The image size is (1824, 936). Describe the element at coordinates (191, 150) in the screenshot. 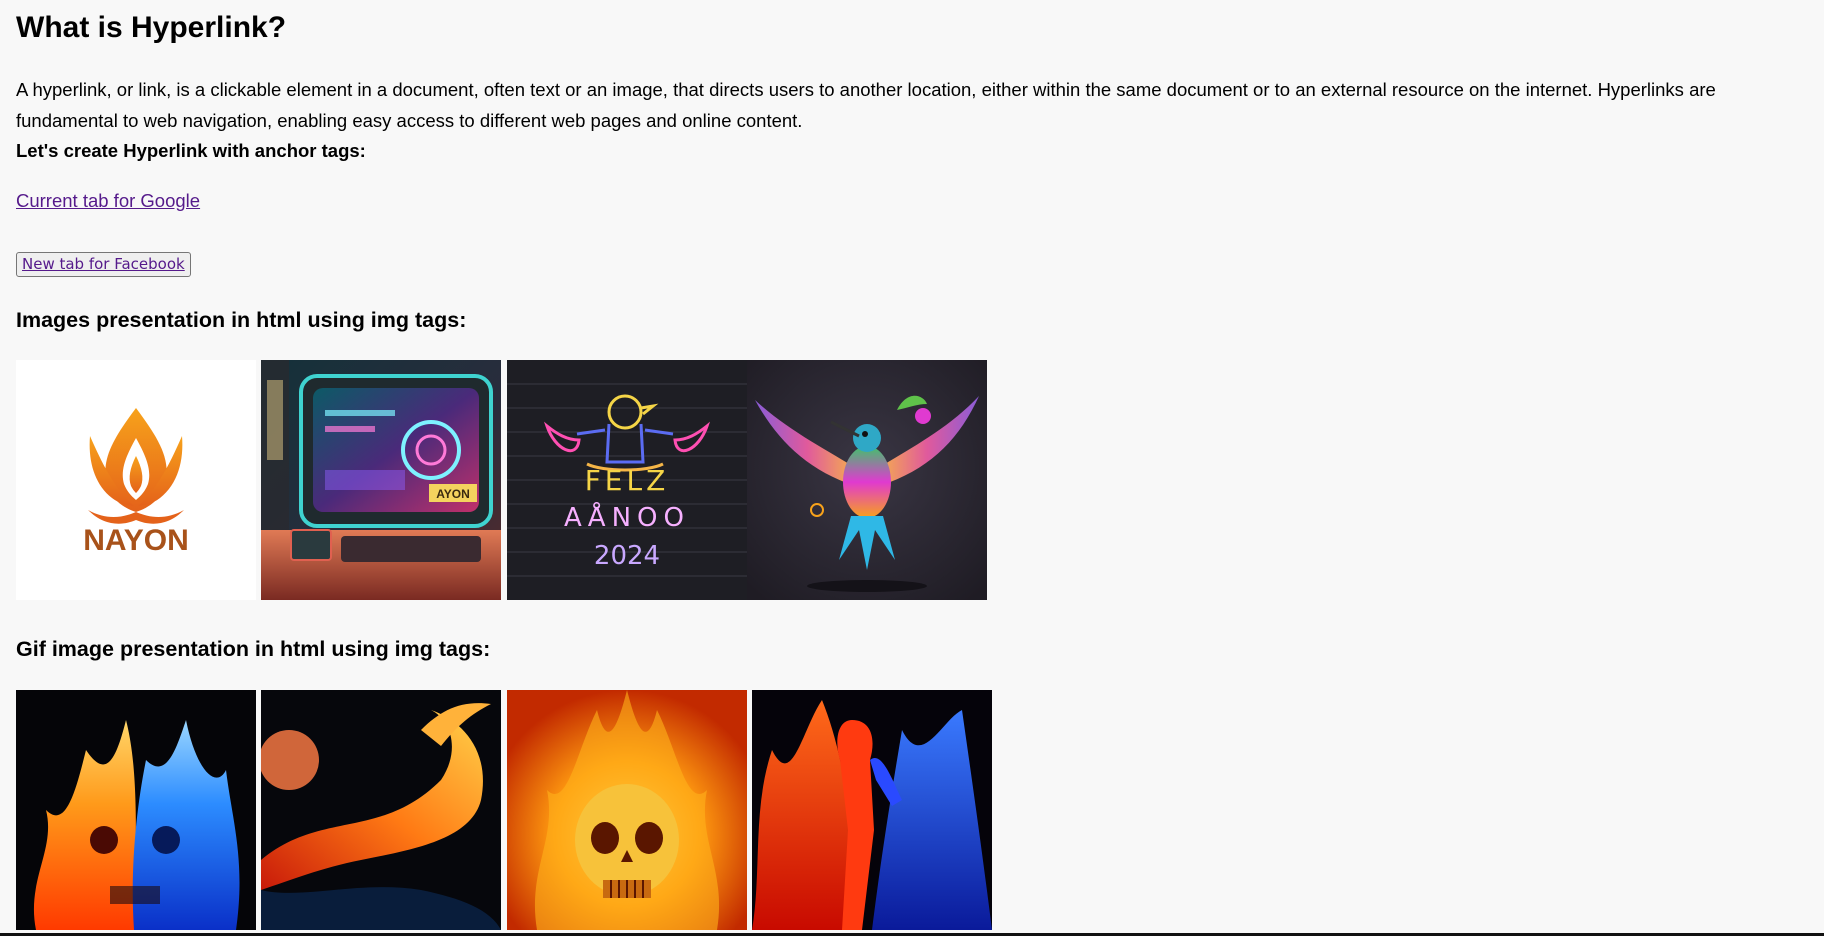

I see `anchor-subheading: Let's create Hyperlink with anchor tags:` at that location.